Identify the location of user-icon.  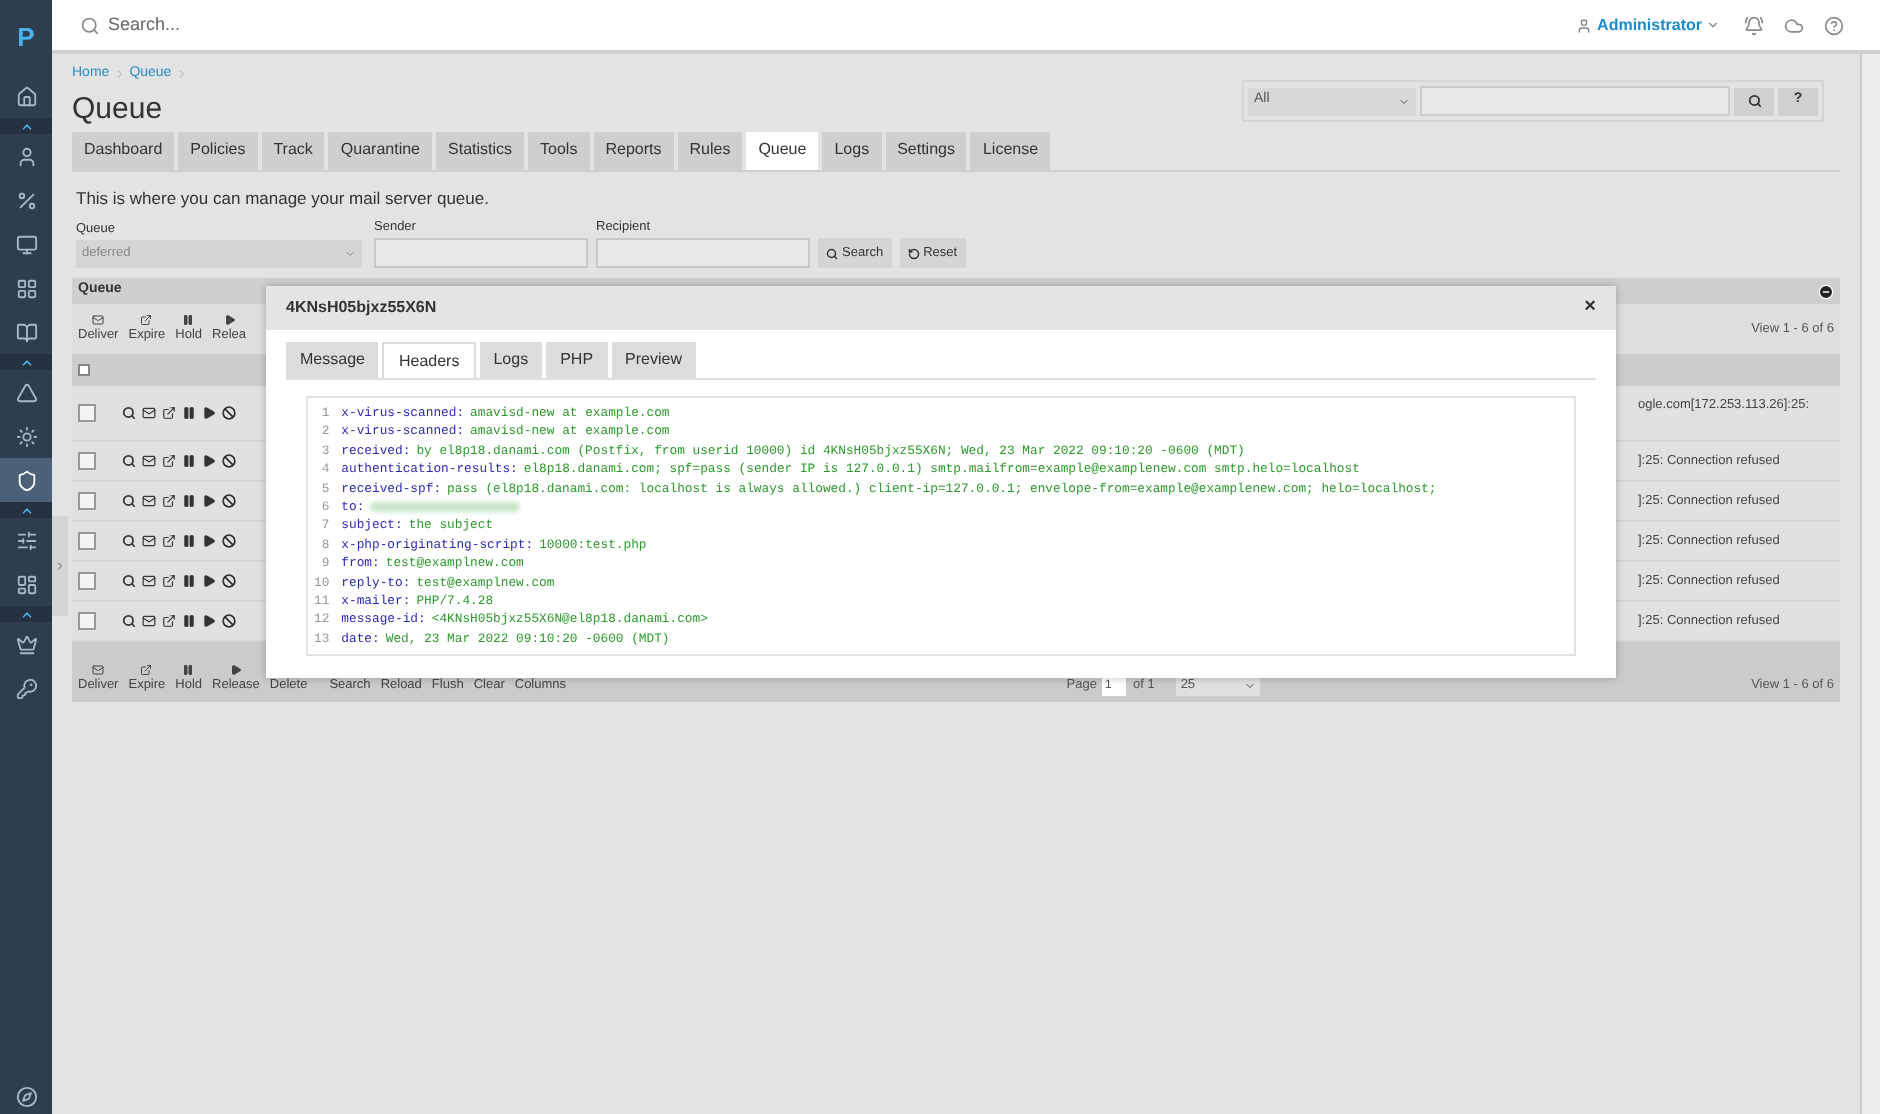
(26, 156).